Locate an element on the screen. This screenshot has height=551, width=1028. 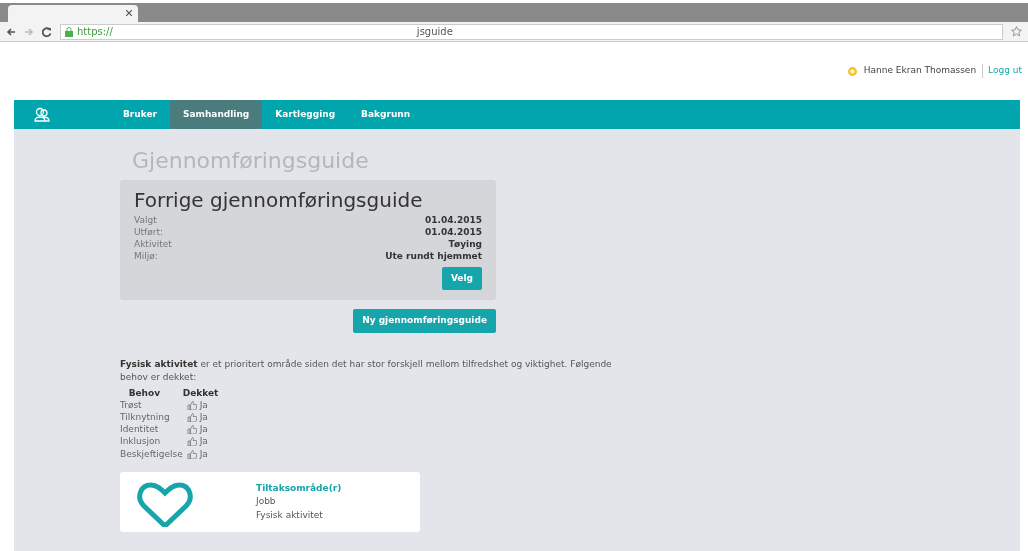
close-icon is located at coordinates (129, 13).